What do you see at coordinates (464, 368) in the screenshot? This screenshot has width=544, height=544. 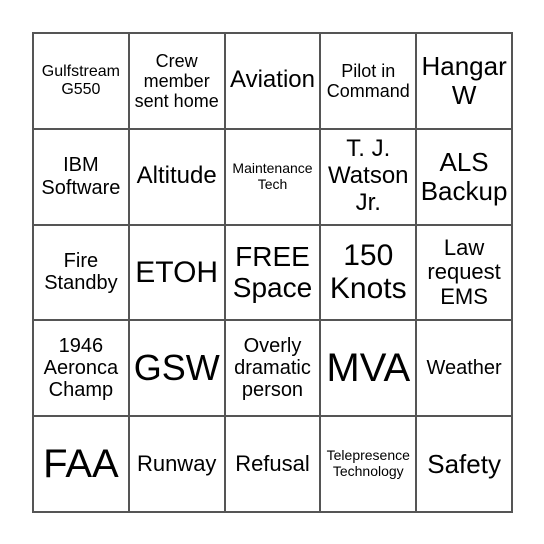 I see `bingo-cell: Weather` at bounding box center [464, 368].